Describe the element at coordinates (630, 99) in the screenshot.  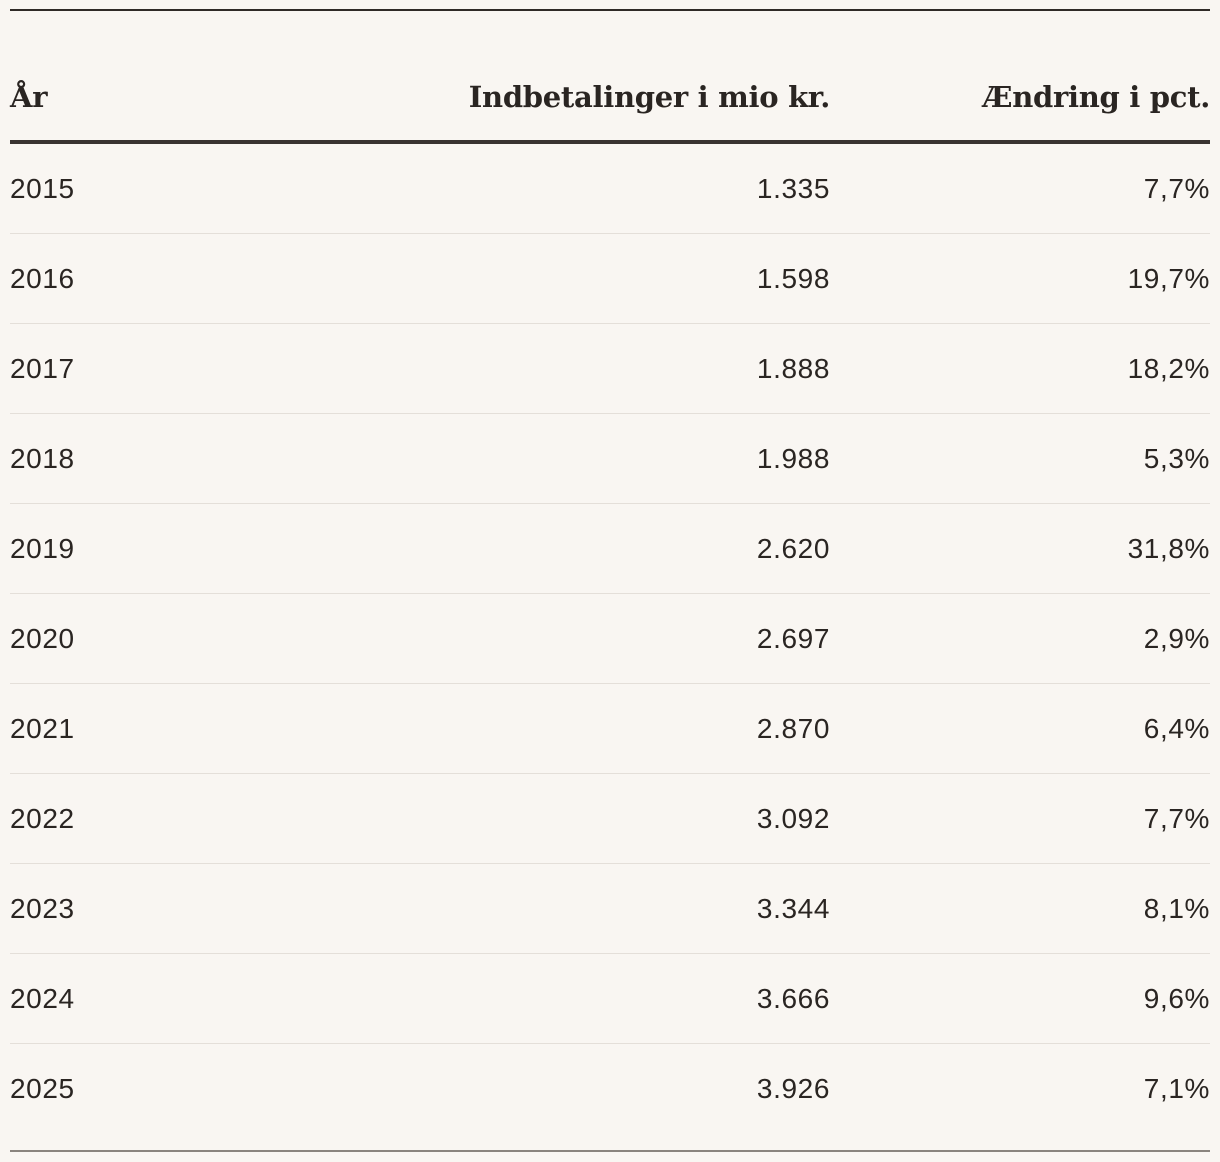
I see `column-header-amount: Indbetalinger i mio kr.` at that location.